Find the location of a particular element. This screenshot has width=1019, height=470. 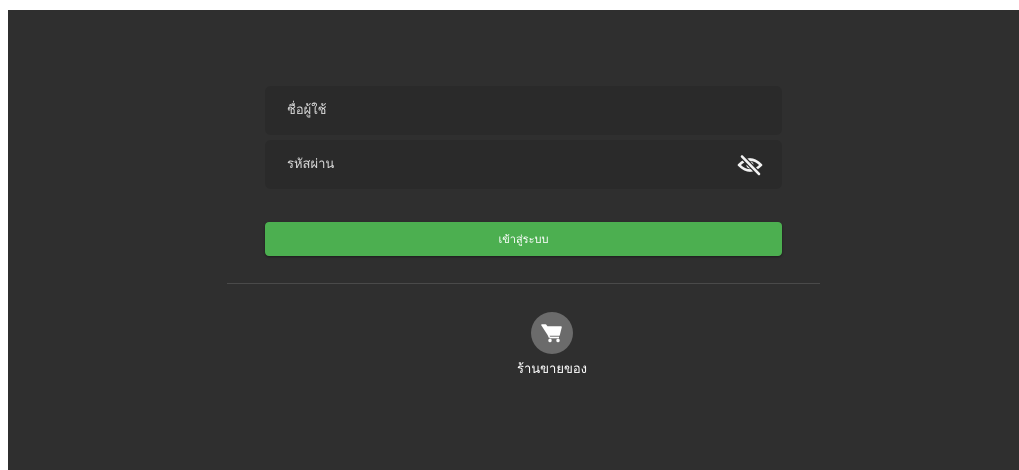

username-input is located at coordinates (486, 110).